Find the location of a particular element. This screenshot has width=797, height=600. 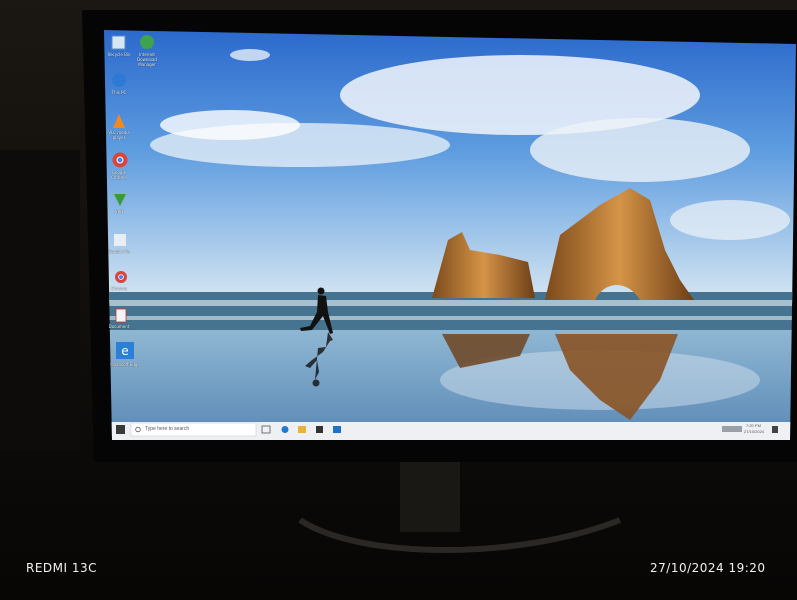

notification-icon is located at coordinates (775, 429).